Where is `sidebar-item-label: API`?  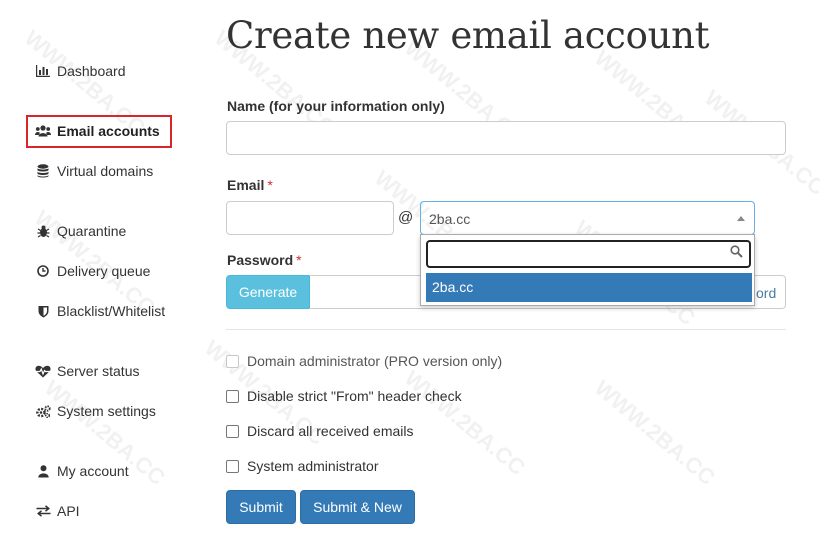
sidebar-item-label: API is located at coordinates (68, 511).